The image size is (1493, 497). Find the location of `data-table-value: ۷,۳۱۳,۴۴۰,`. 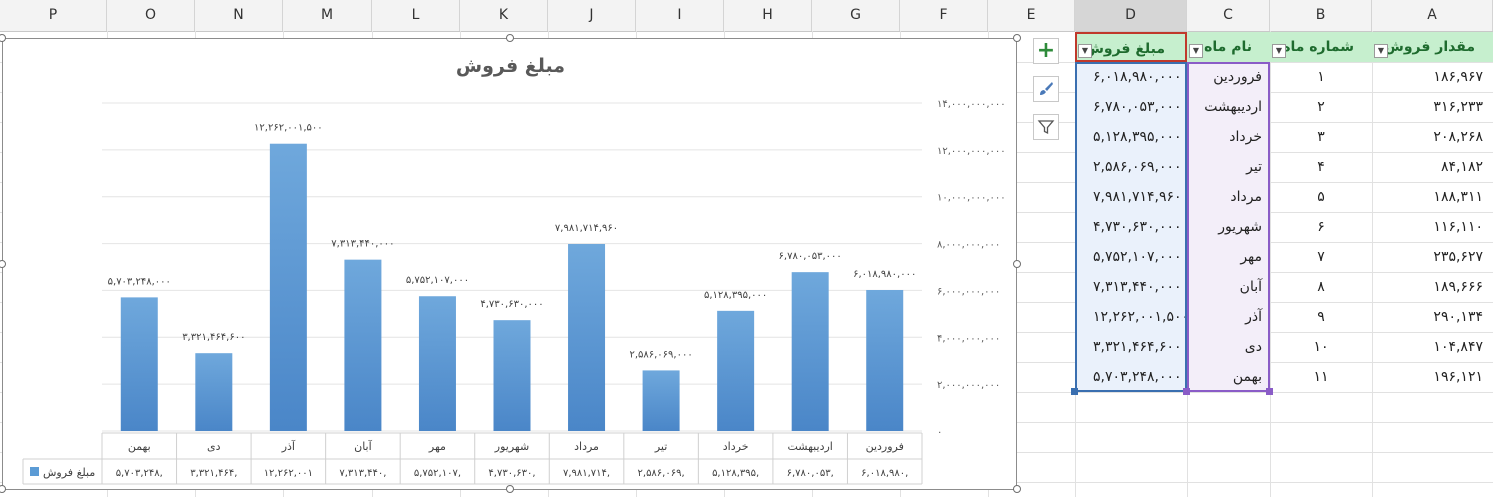

data-table-value: ۷,۳۱۳,۴۴۰, is located at coordinates (362, 473).